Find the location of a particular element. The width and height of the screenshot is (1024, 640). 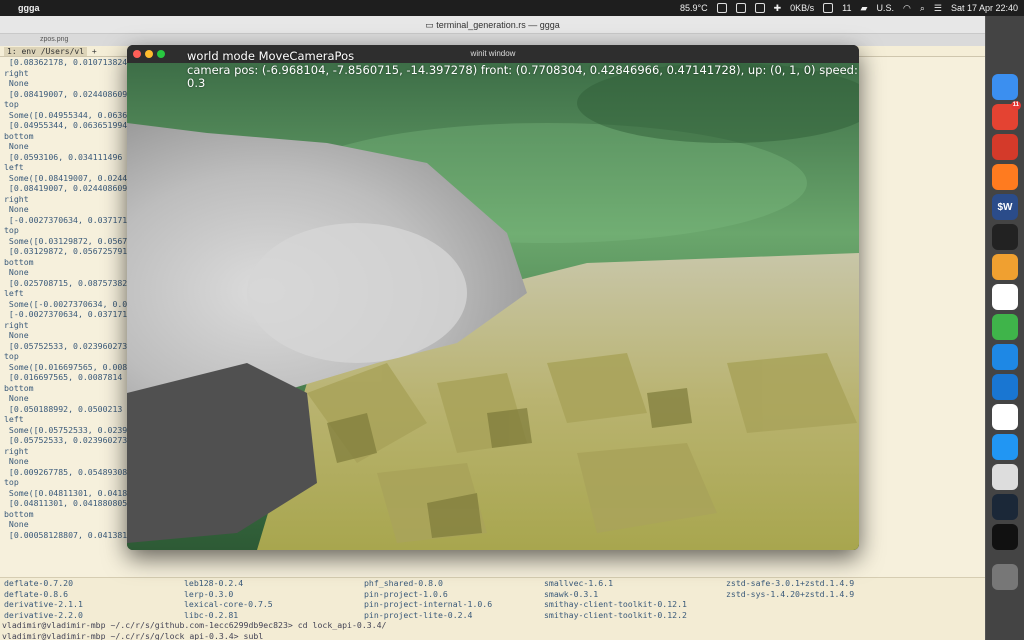

flag-icon: ▰ is located at coordinates (864, 8).